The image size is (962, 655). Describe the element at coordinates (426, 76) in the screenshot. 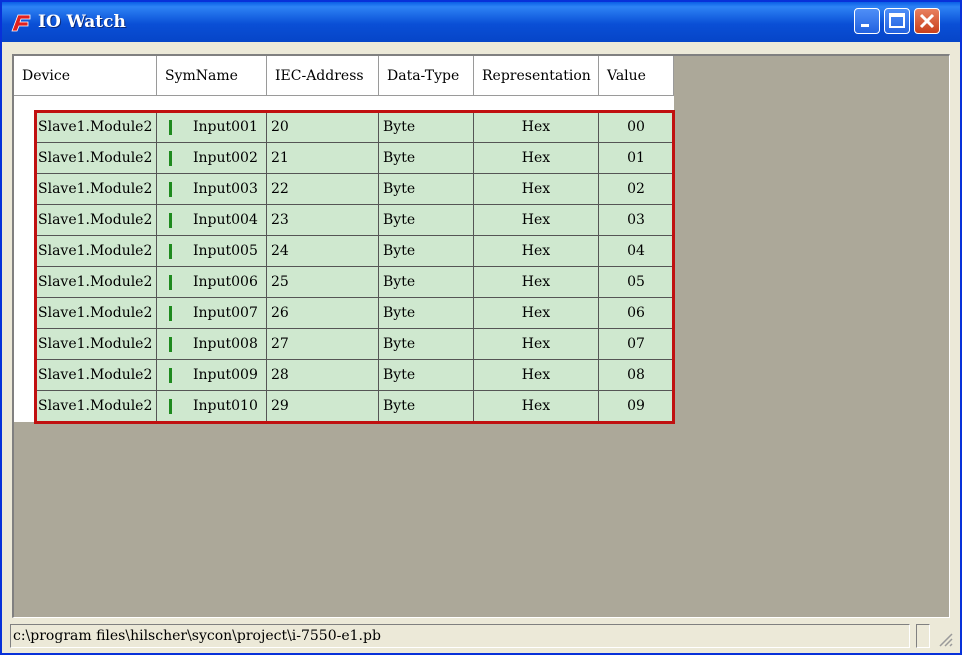

I see `column-header-data-type: Data-Type` at that location.